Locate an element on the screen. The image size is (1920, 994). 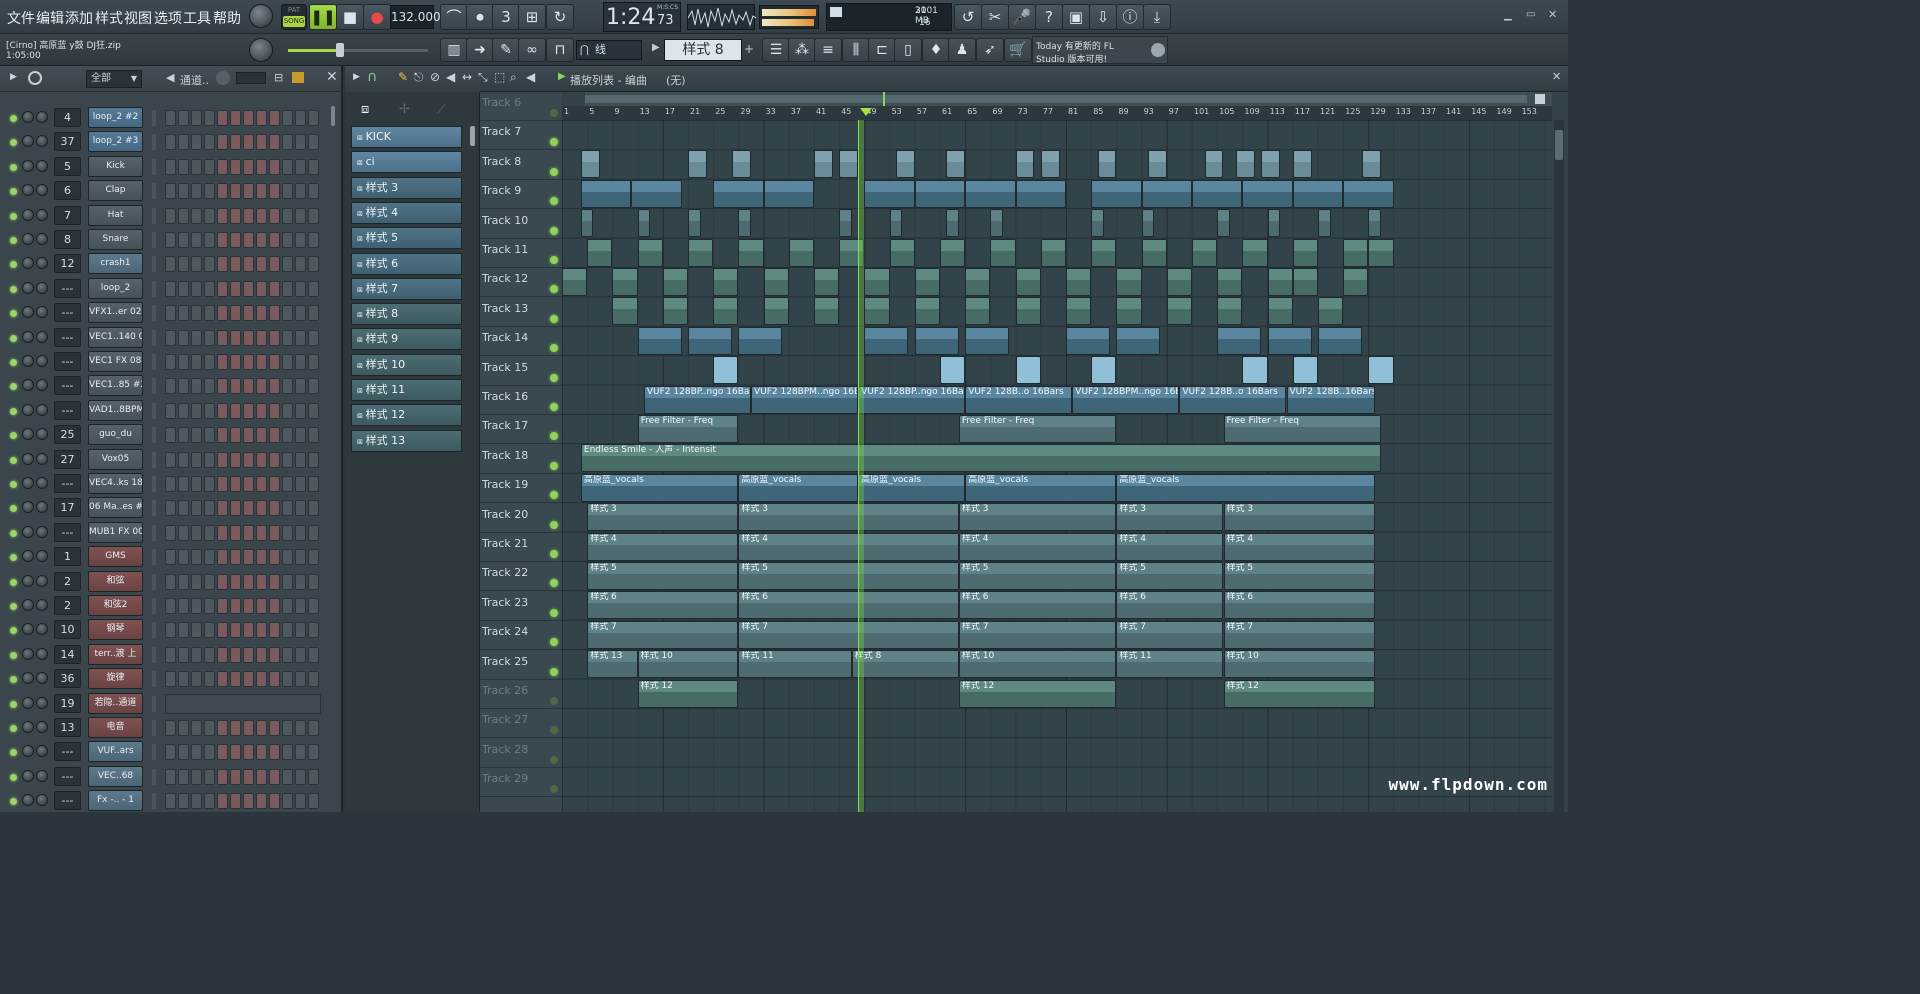
picker-pattern-tab-icon: ⧈ is located at coordinates (365, 109).